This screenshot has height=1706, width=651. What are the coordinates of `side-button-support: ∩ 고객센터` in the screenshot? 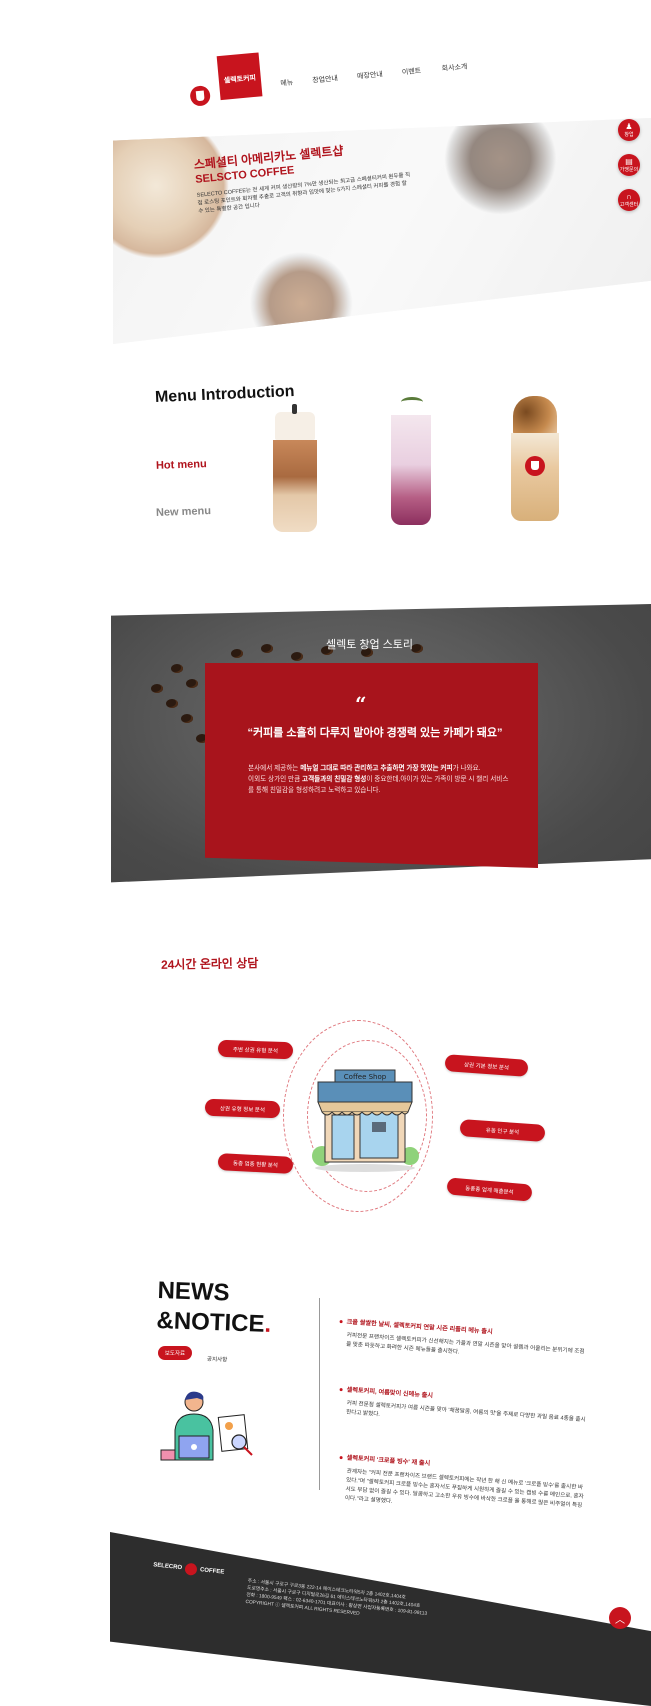 It's located at (629, 200).